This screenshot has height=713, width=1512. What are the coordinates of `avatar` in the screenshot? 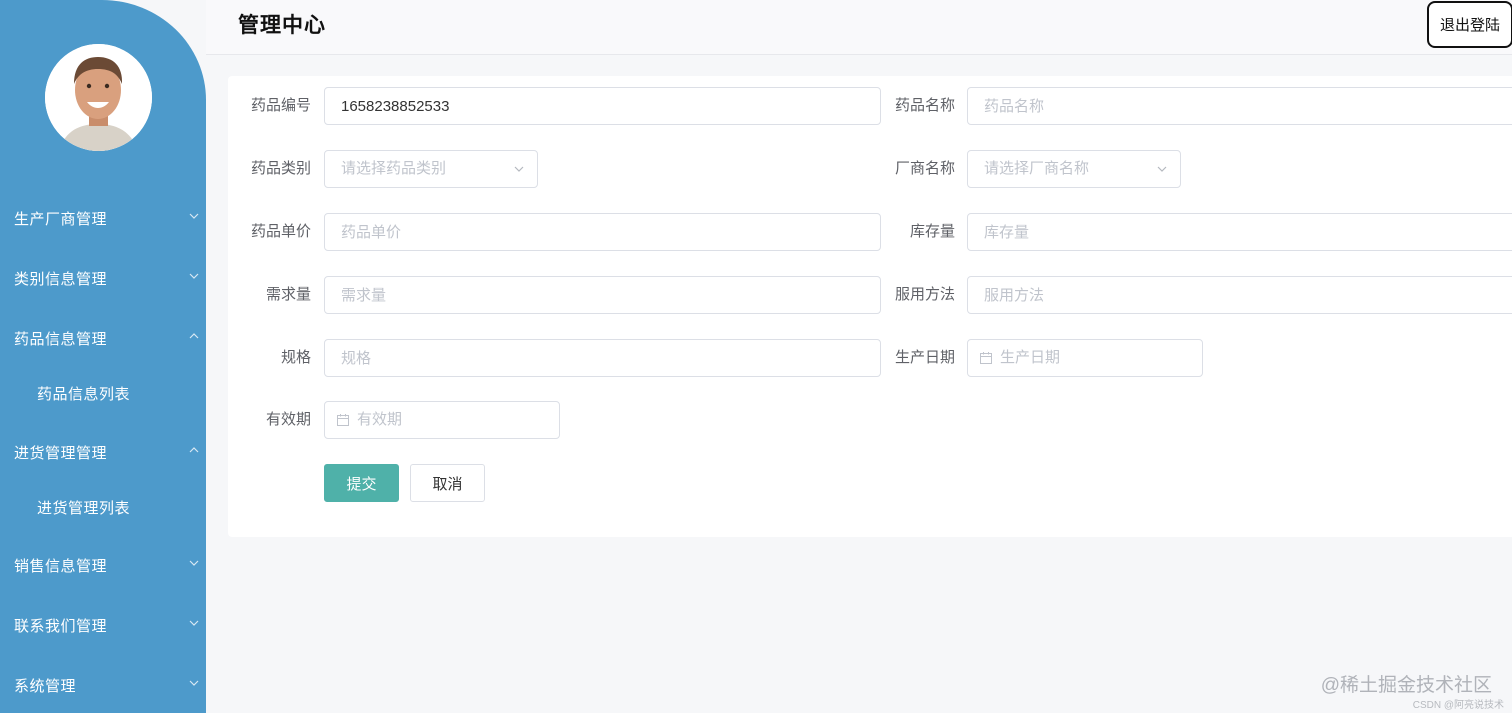 It's located at (98, 97).